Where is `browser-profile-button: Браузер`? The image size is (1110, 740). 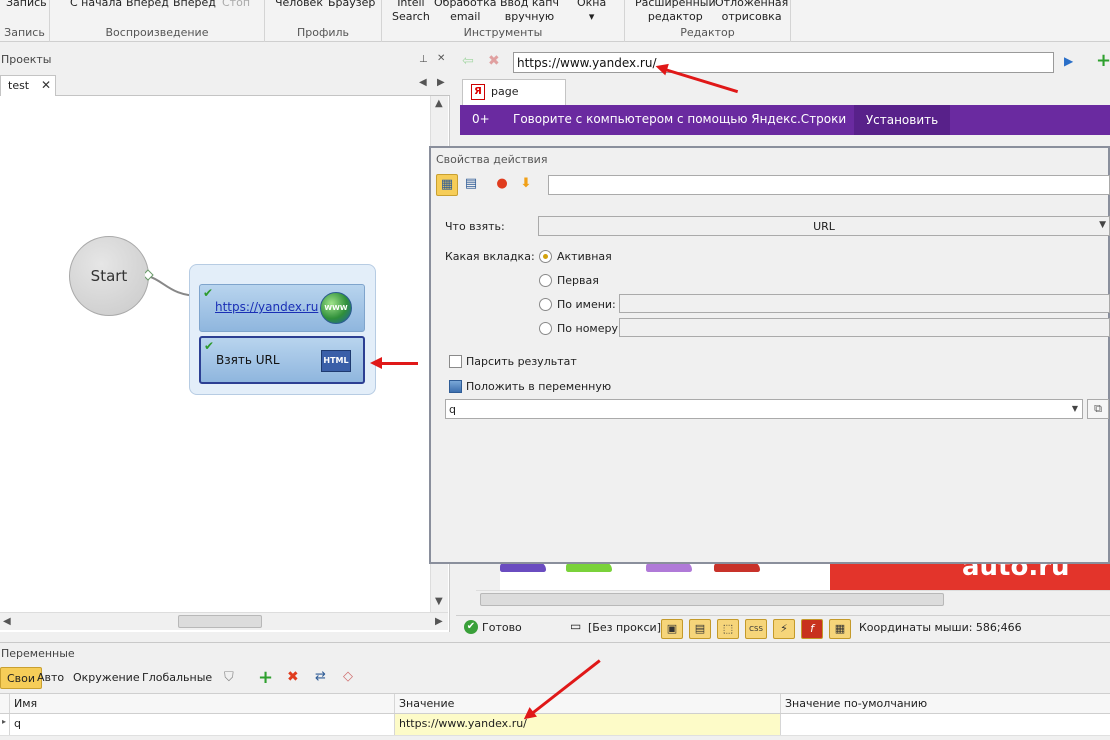 browser-profile-button: Браузер is located at coordinates (351, 5).